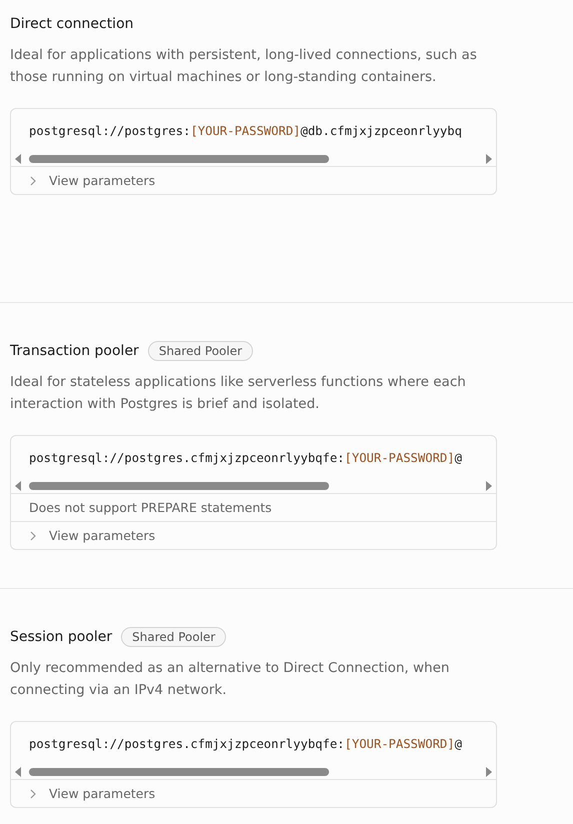 The image size is (573, 824). I want to click on section-title: Session pooler, so click(61, 637).